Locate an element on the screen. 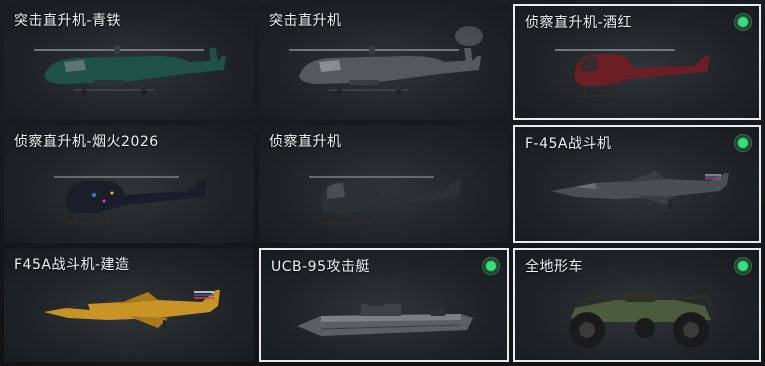 The image size is (765, 366). vehicle-title: F45A战斗机-建造 is located at coordinates (72, 265).